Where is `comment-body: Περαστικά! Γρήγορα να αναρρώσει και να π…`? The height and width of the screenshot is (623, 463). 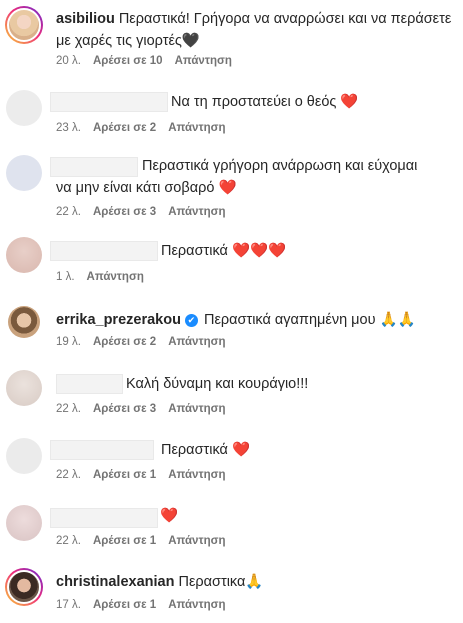 comment-body: Περαστικά! Γρήγορα να αναρρώσει και να π… is located at coordinates (254, 30).